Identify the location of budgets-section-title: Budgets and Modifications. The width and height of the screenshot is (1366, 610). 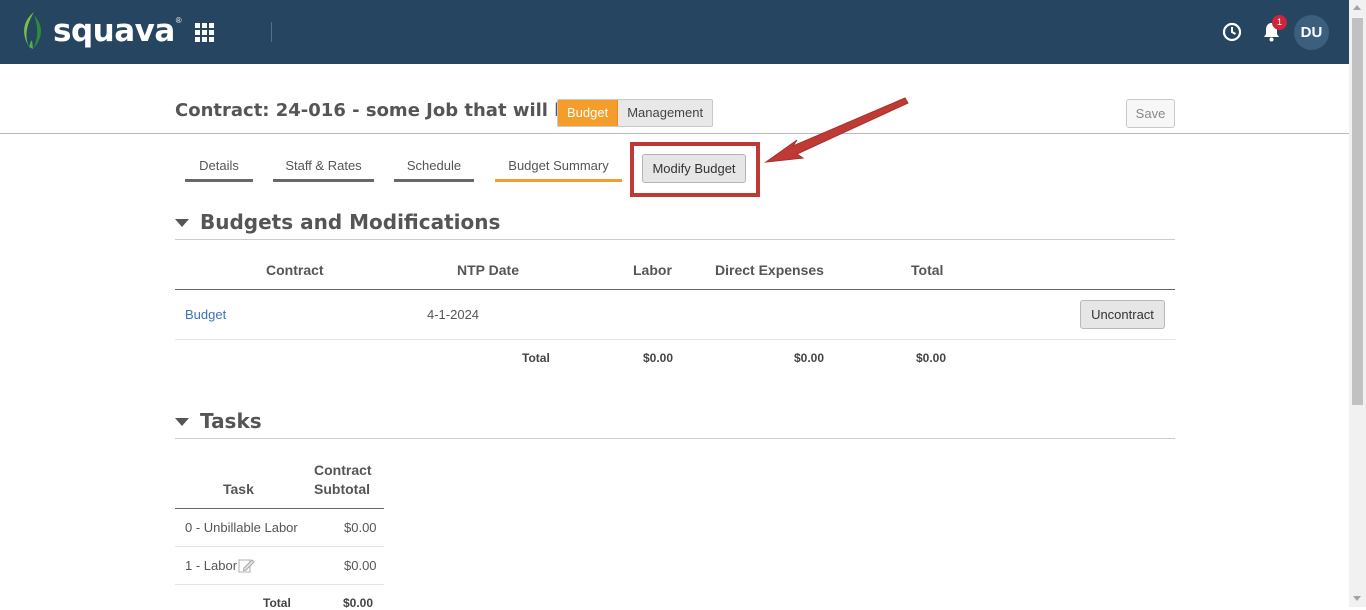
(350, 222).